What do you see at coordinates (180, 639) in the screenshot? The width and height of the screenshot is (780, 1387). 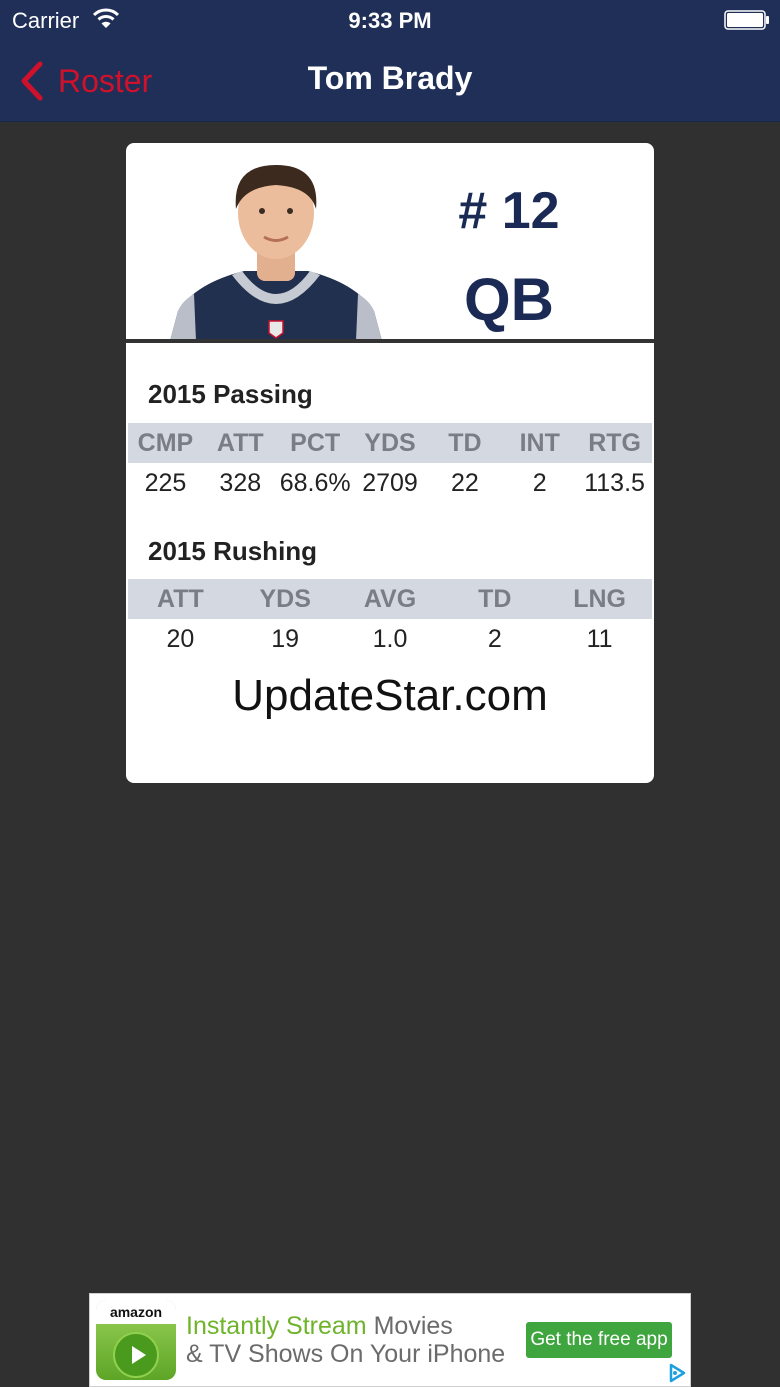 I see `rushing-value-att: 20` at bounding box center [180, 639].